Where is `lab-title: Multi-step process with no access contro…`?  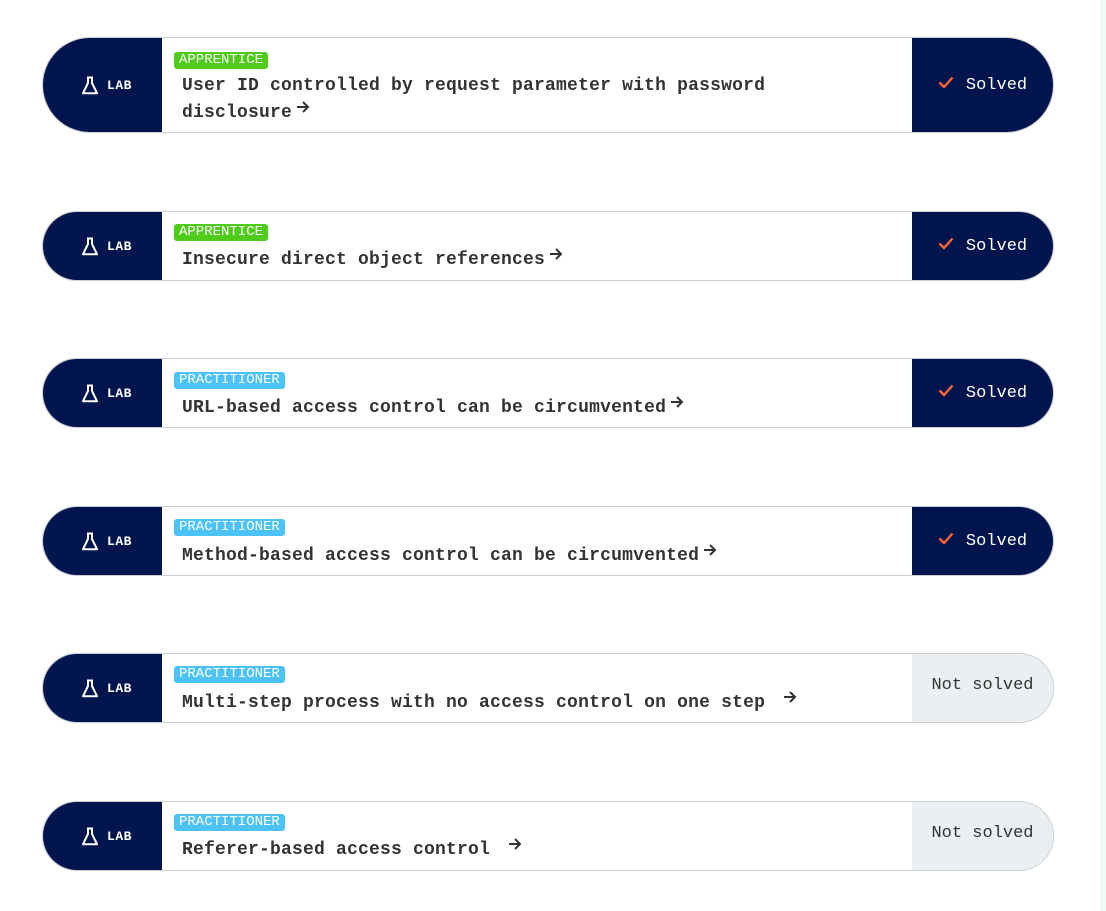 lab-title: Multi-step process with no access contro… is located at coordinates (474, 702).